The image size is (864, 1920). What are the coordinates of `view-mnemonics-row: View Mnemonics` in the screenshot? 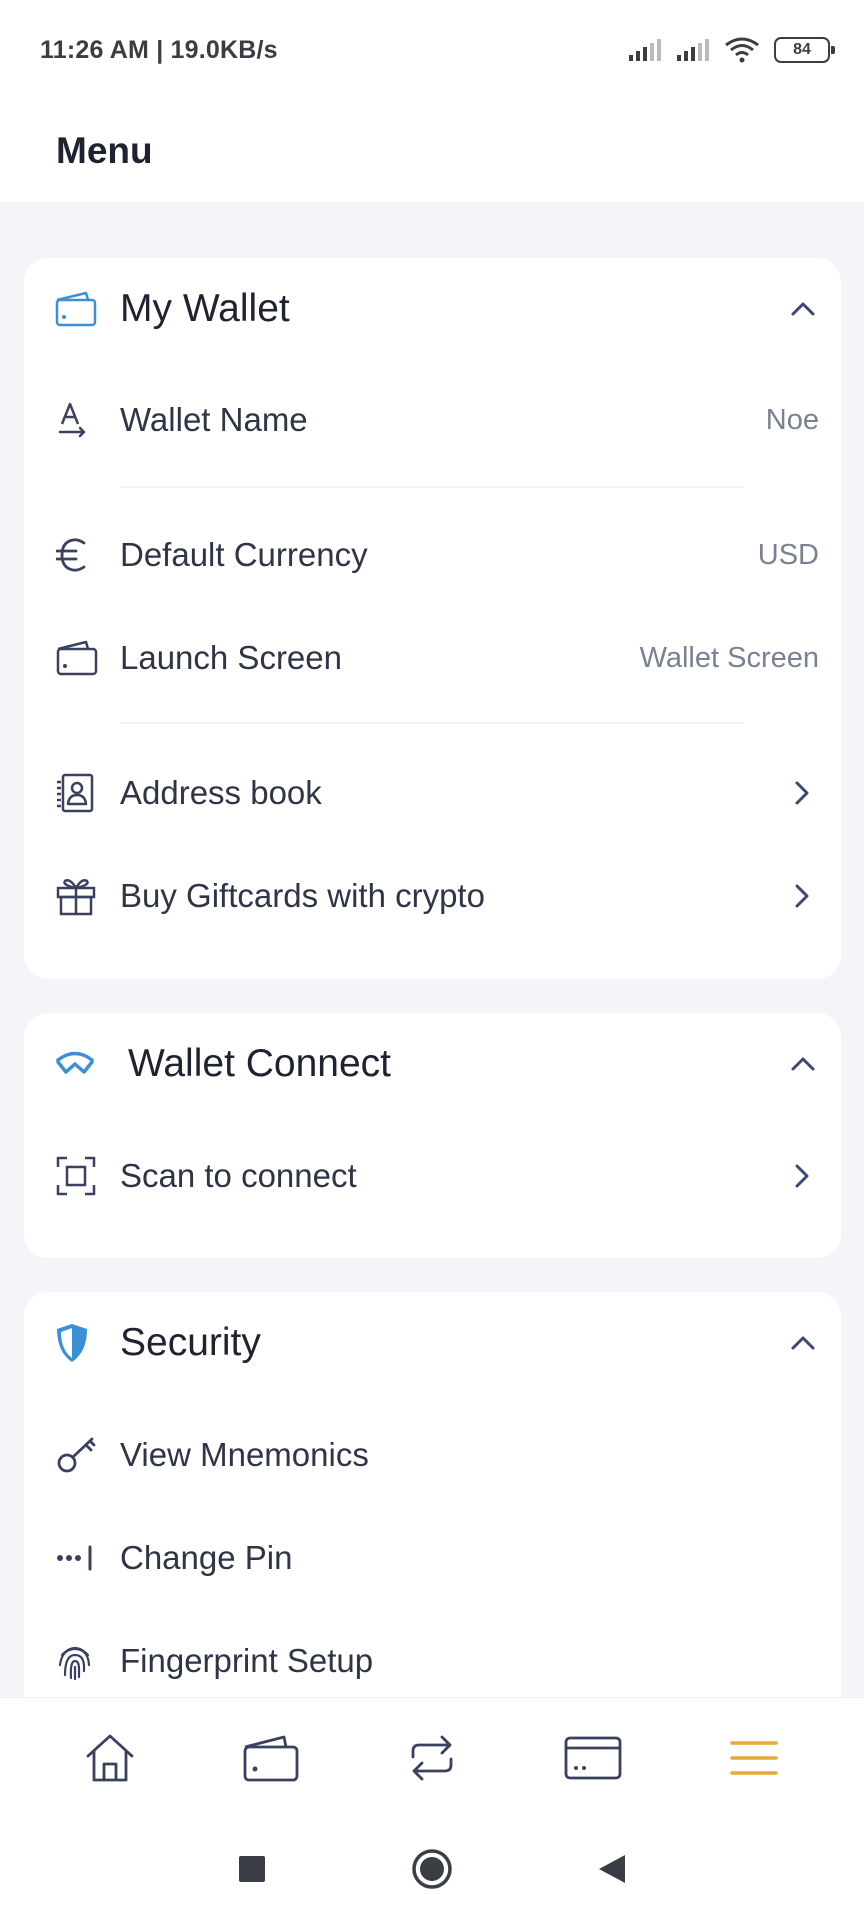 It's located at (432, 1455).